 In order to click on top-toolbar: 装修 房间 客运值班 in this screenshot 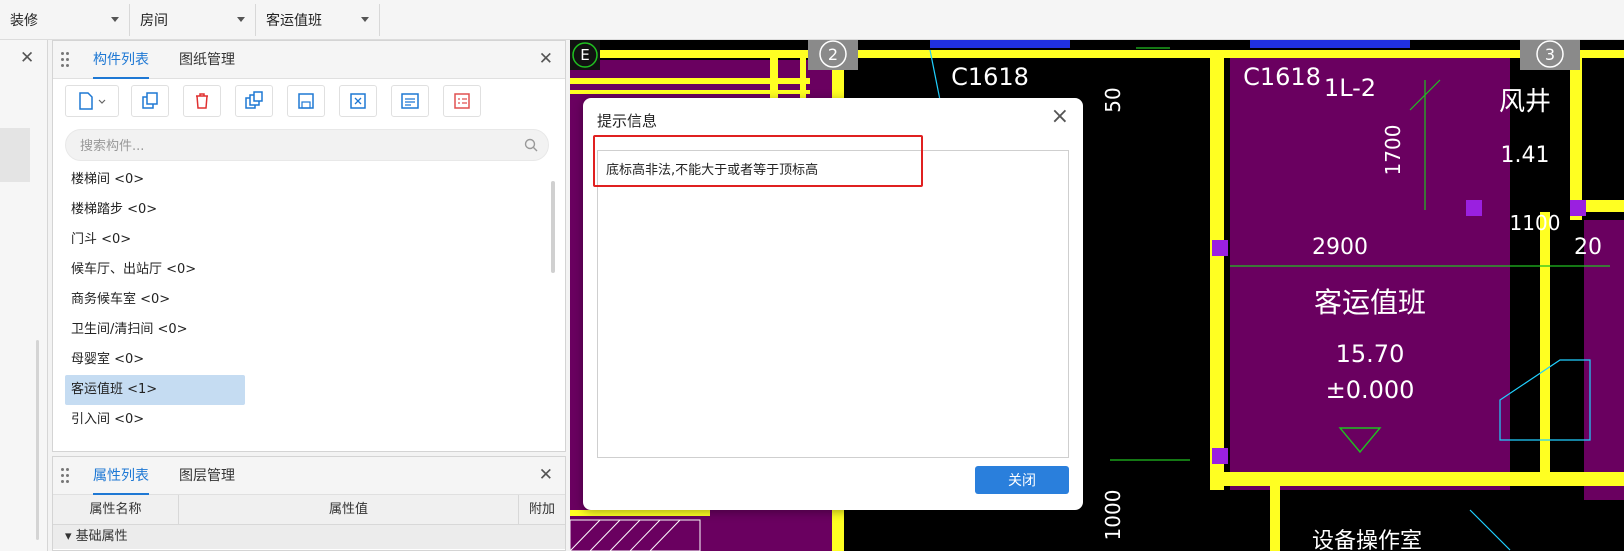, I will do `click(812, 20)`.